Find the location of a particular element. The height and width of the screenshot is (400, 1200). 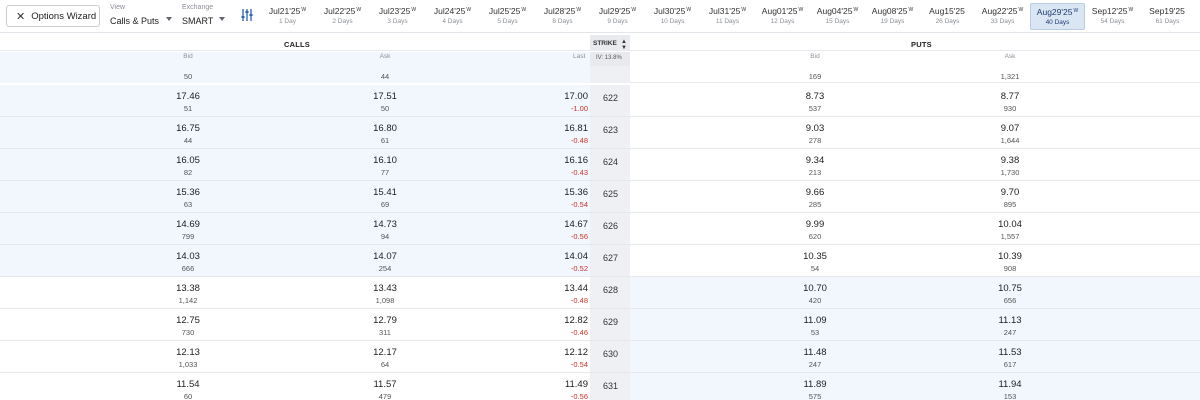

call-bid: 13.38 is located at coordinates (188, 288).